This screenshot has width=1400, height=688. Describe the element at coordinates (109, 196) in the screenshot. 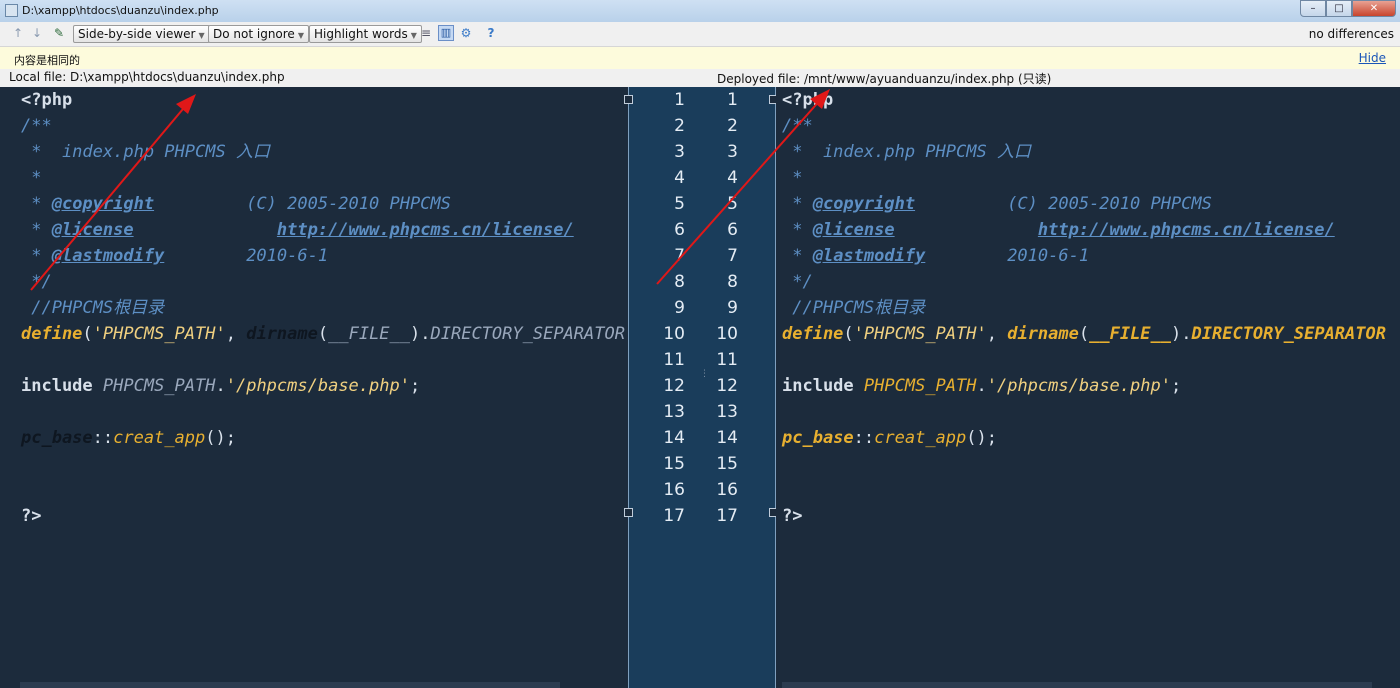

I see `annotation-arrow-left` at that location.